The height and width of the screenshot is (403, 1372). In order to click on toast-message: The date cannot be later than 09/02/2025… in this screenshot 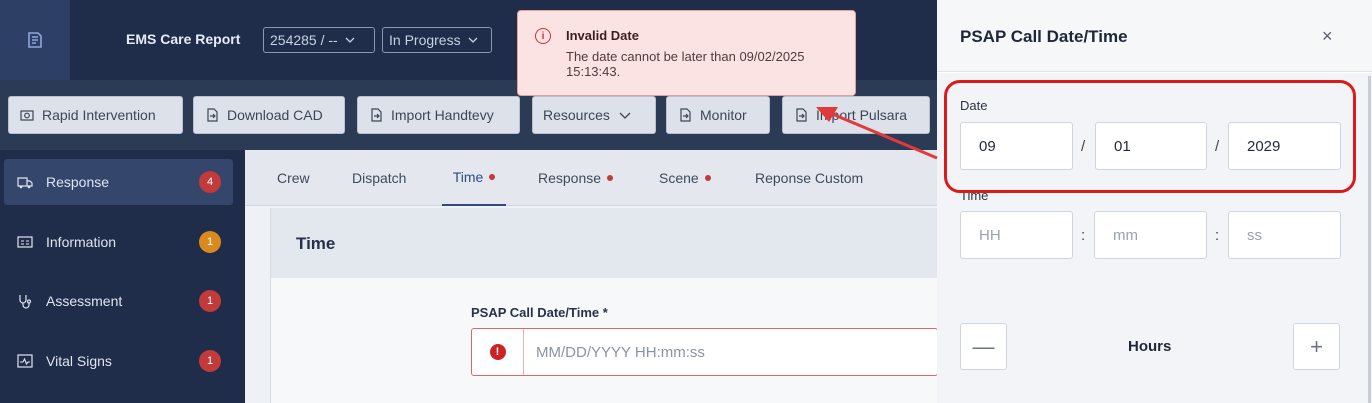, I will do `click(685, 64)`.